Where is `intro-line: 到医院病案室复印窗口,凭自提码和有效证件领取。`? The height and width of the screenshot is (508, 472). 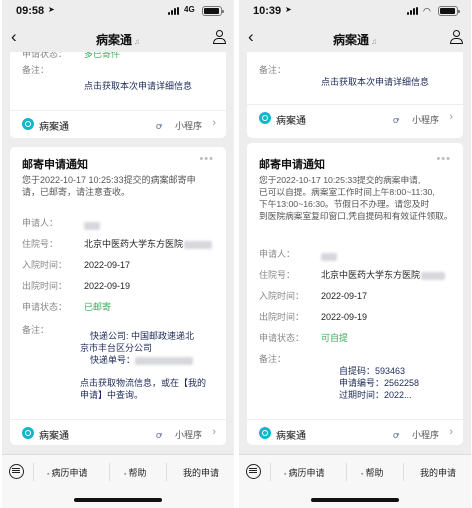
intro-line: 到医院病案室复印窗口,凭自提码和有效证件领取。 is located at coordinates (356, 216).